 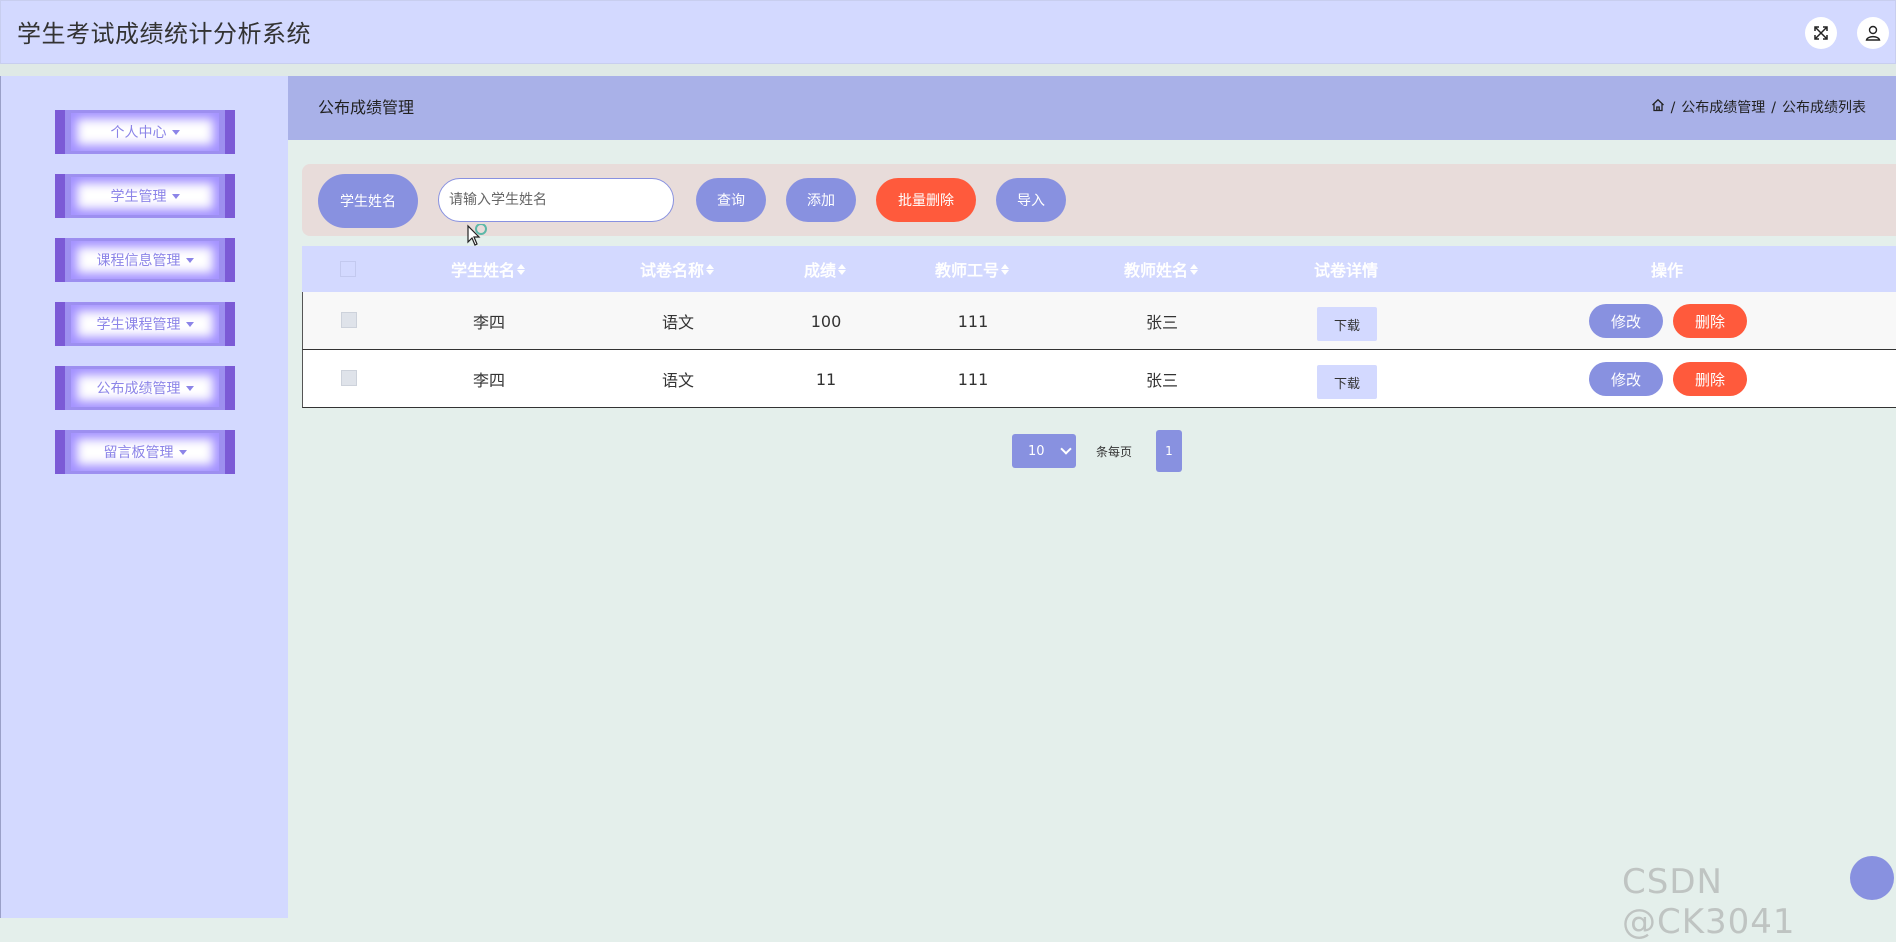 What do you see at coordinates (926, 200) in the screenshot?
I see `batch-delete-button: 批量删除` at bounding box center [926, 200].